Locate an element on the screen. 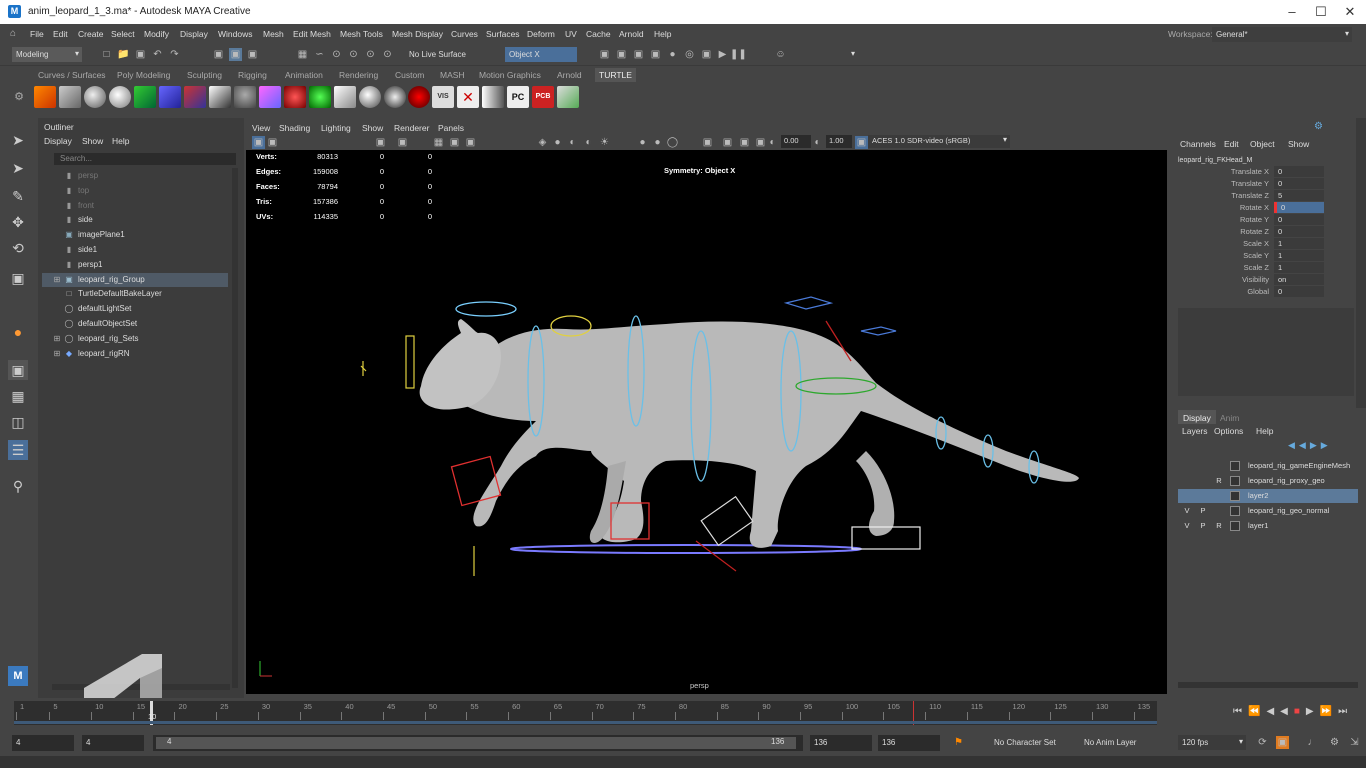 This screenshot has height=768, width=1366. channel-row: Visibility on is located at coordinates (1263, 280).